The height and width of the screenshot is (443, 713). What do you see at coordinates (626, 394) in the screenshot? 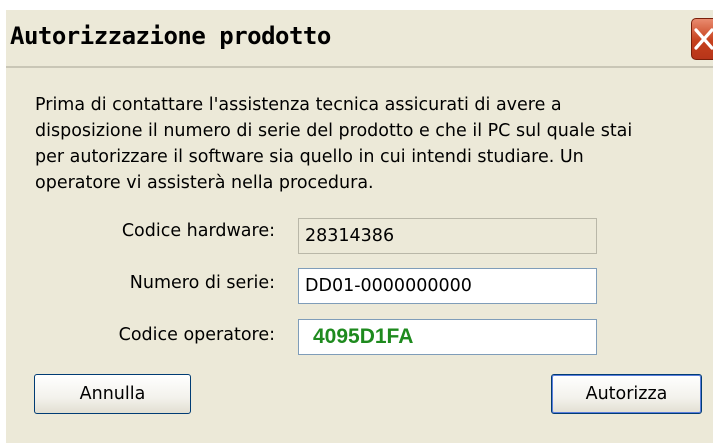
I see `authorize-button: Autorizza` at bounding box center [626, 394].